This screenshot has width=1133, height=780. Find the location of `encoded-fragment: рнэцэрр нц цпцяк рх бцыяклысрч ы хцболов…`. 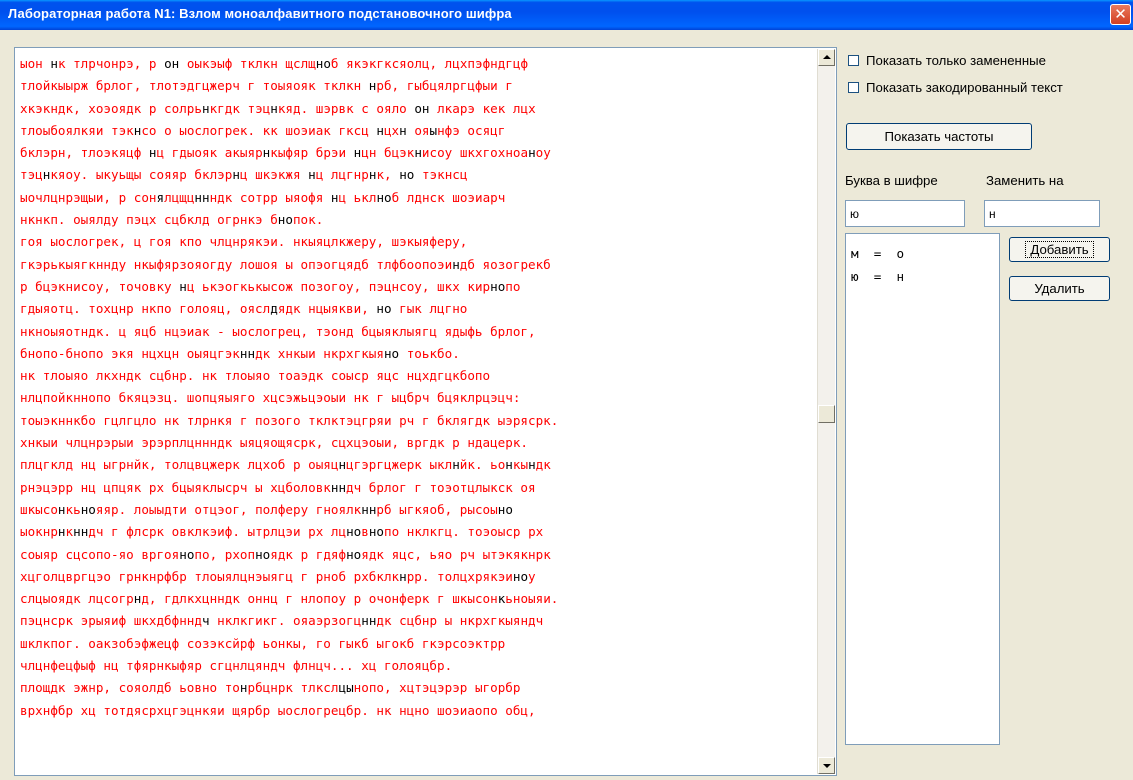

encoded-fragment: рнэцэрр нц цпцяк рх бцыяклысрч ы хцболов… is located at coordinates (175, 487).